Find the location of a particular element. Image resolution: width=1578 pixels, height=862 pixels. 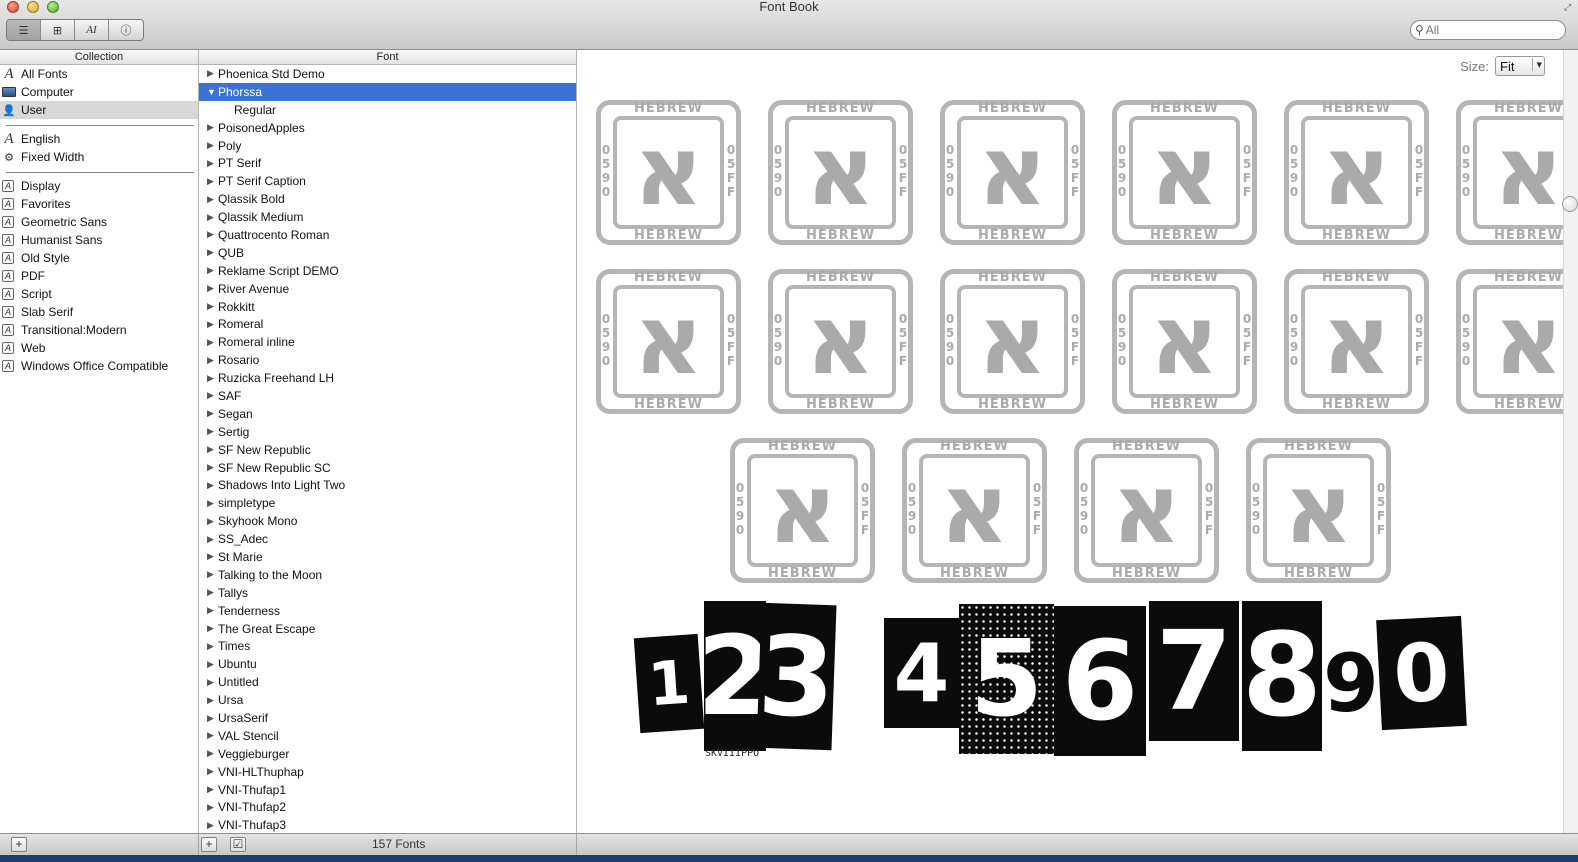

collection-pdf: A PDF is located at coordinates (99, 276).